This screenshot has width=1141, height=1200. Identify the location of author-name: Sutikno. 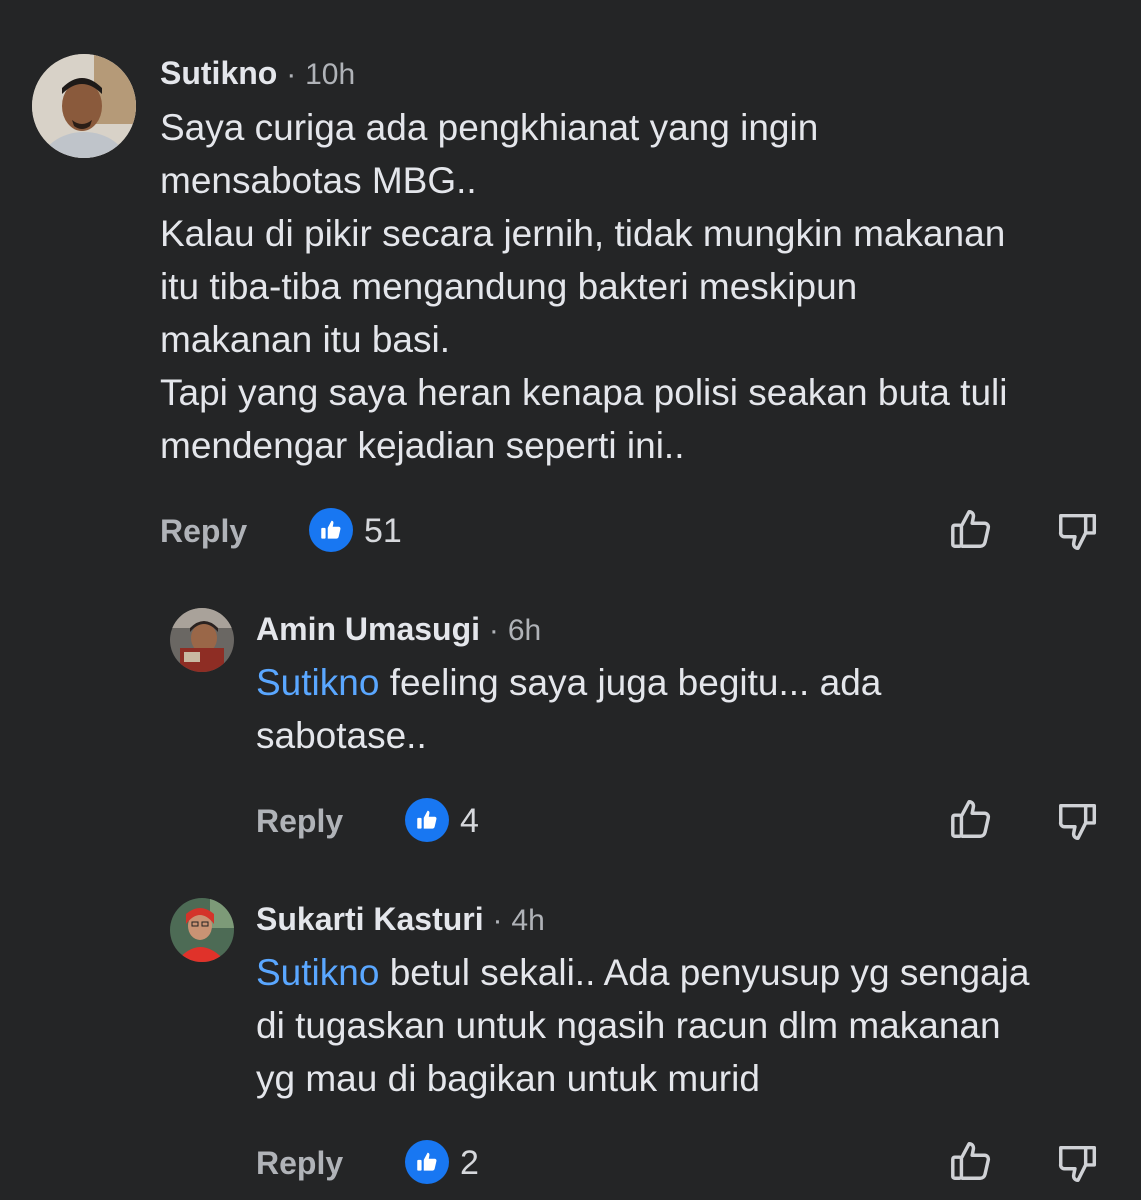
(218, 73).